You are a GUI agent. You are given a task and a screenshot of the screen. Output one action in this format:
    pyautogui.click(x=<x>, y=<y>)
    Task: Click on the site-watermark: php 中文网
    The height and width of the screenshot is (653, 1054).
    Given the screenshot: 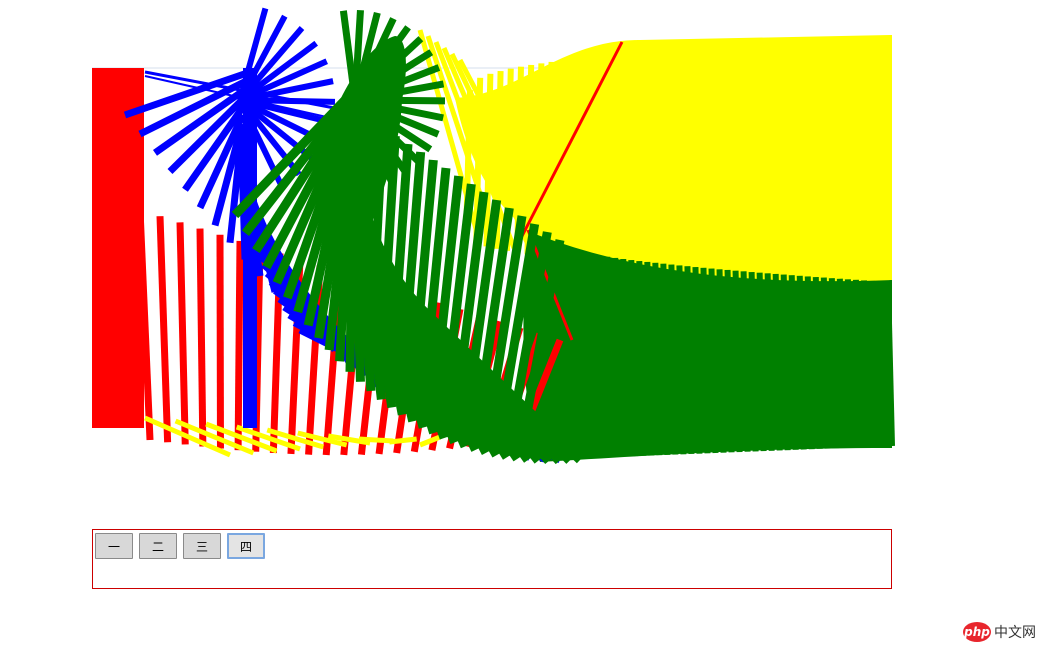 What is the action you would take?
    pyautogui.click(x=999, y=632)
    